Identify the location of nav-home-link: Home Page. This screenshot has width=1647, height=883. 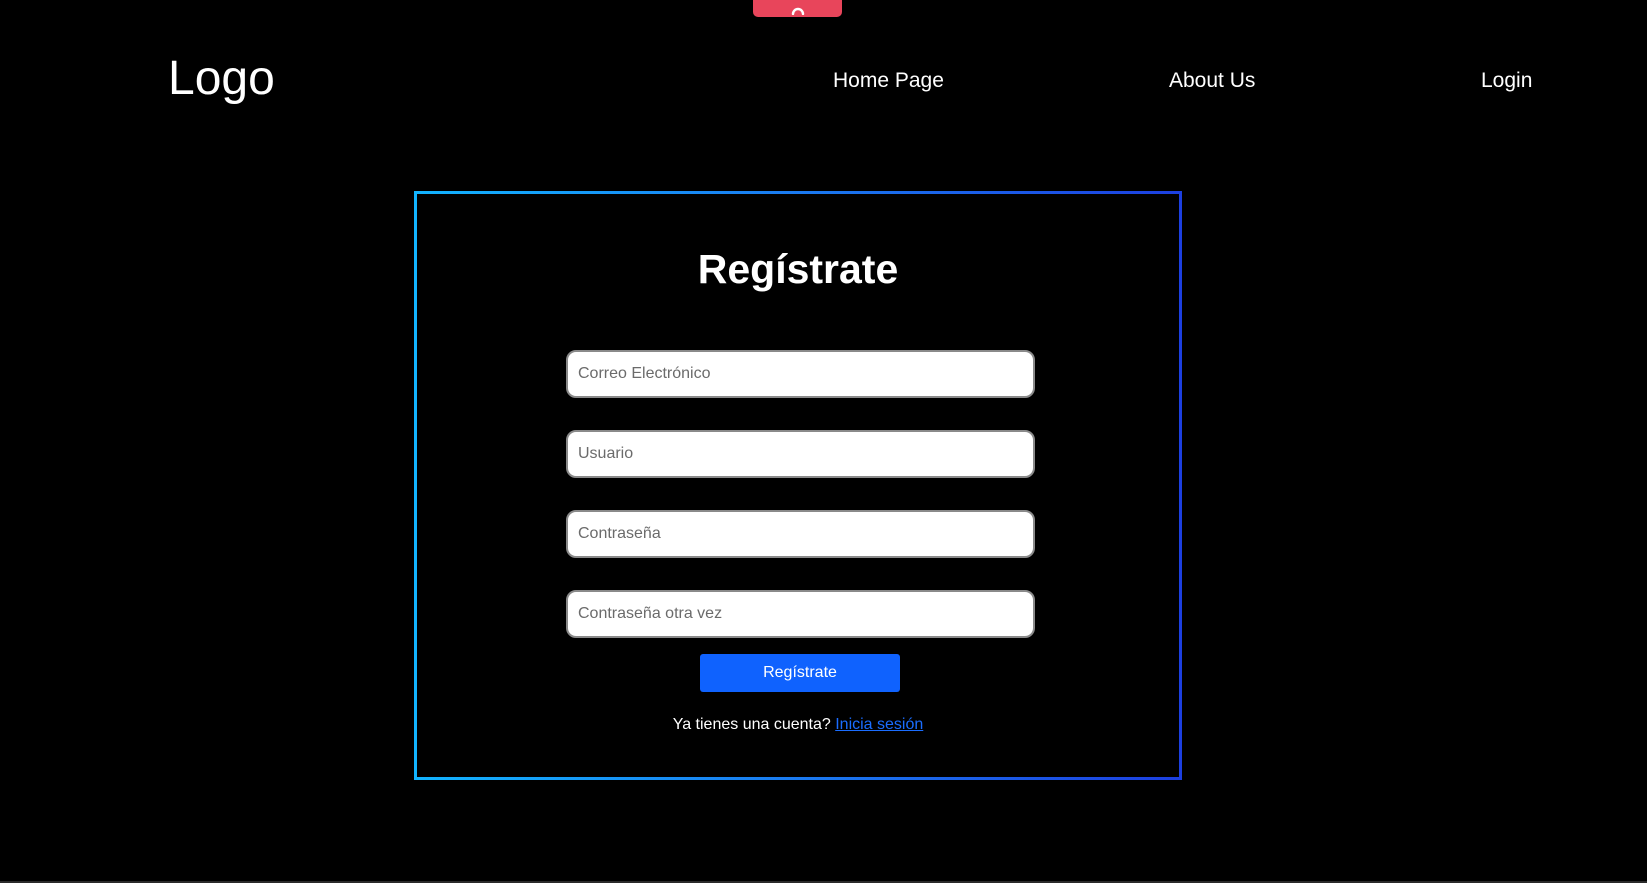
(888, 81).